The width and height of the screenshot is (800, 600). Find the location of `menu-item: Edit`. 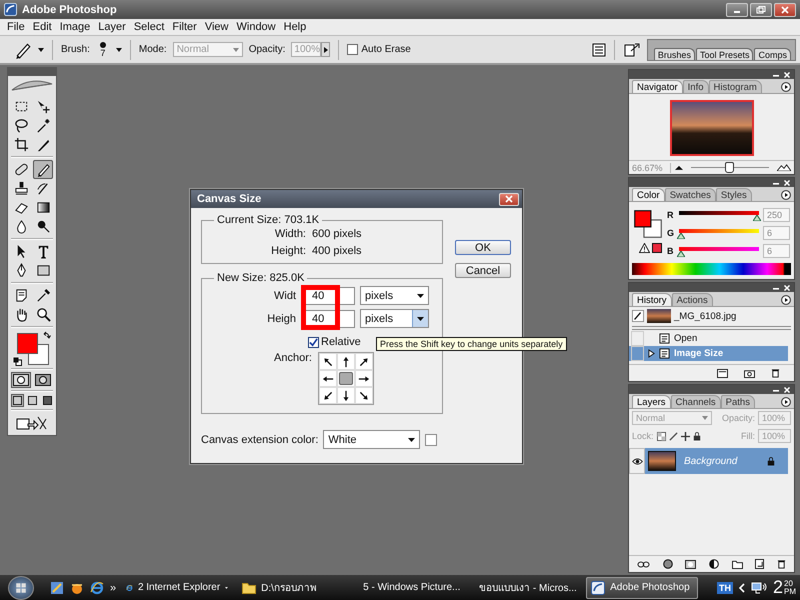

menu-item: Edit is located at coordinates (42, 27).